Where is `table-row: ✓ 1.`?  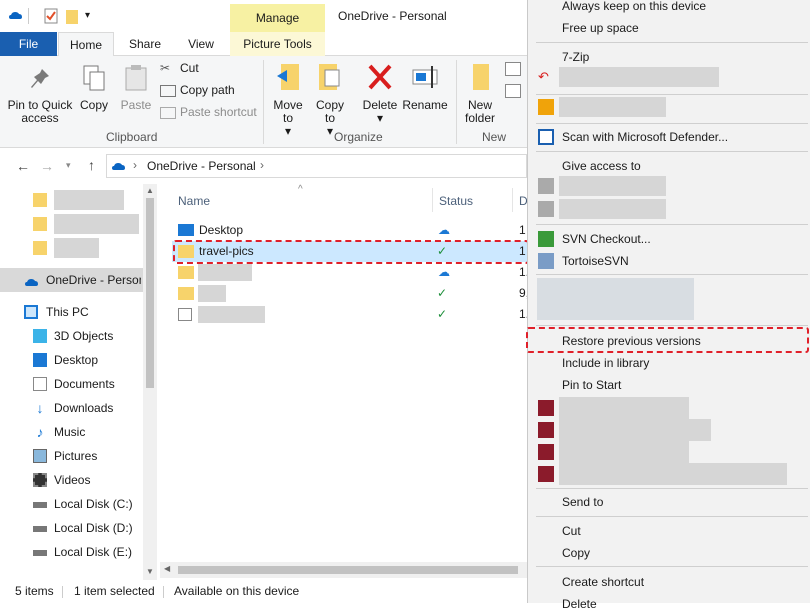 table-row: ✓ 1. is located at coordinates (350, 314).